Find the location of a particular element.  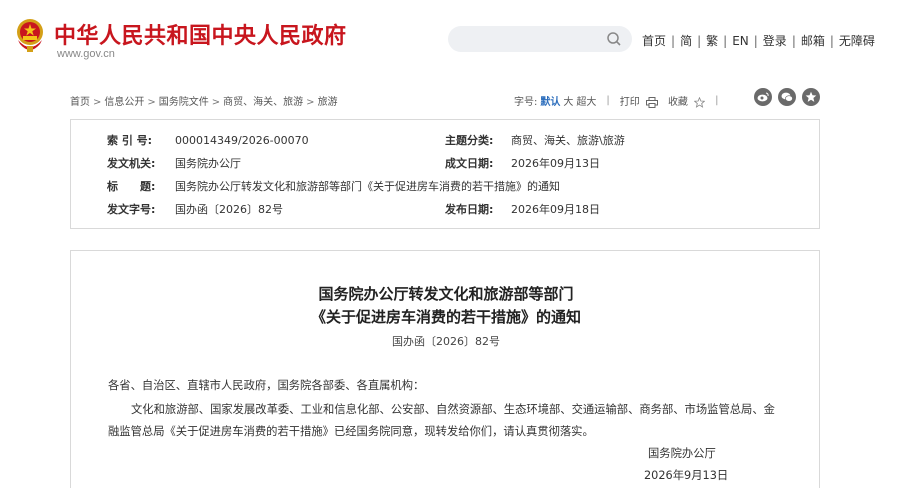

meta-title-value: 国务院办公厅转发文化和旅游部等部门《关于促进房车消费的若干措施》的通知 is located at coordinates (367, 186).